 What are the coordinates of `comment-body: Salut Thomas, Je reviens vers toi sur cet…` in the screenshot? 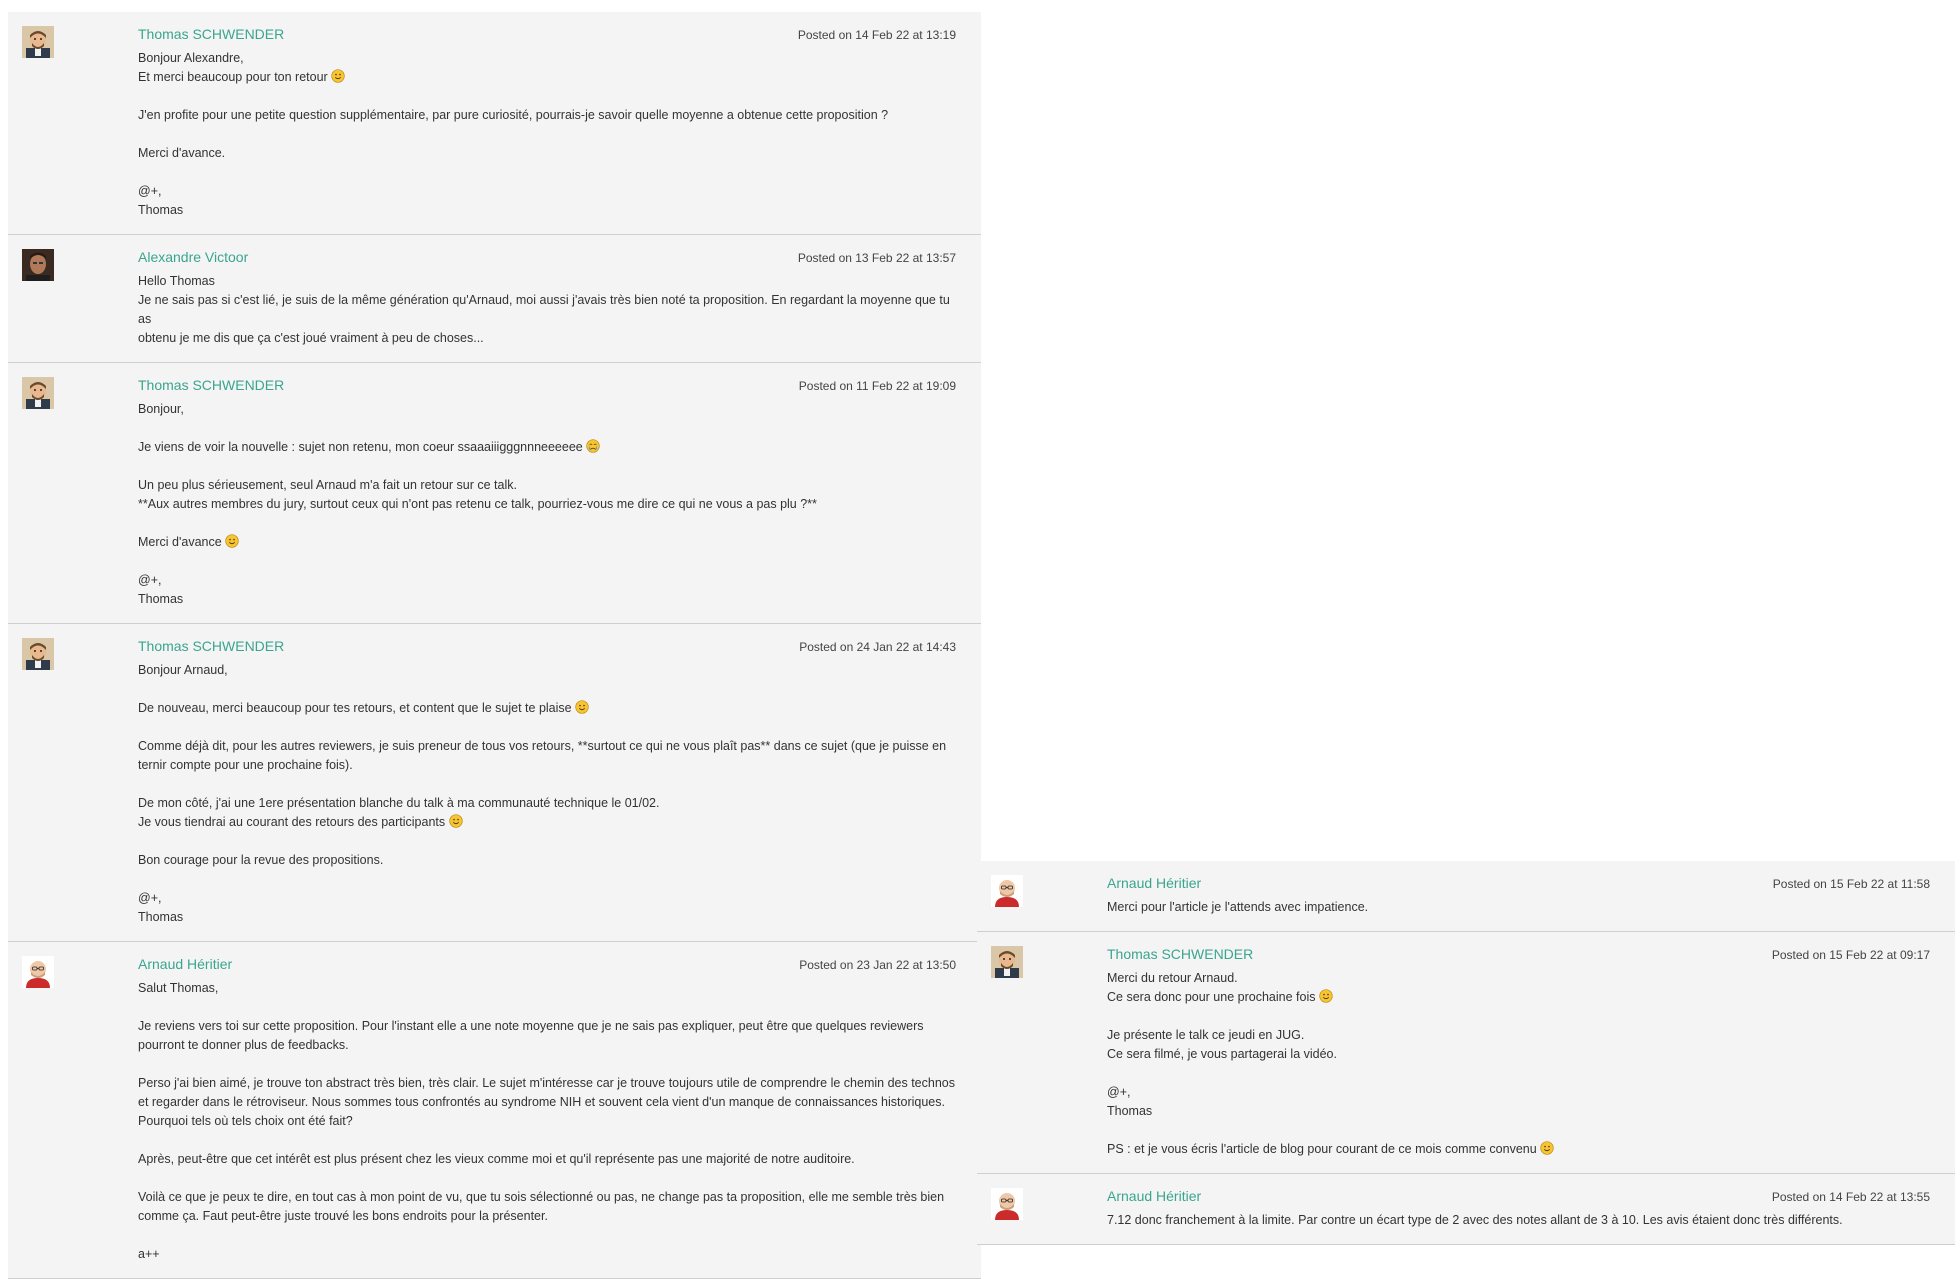 It's located at (547, 1121).